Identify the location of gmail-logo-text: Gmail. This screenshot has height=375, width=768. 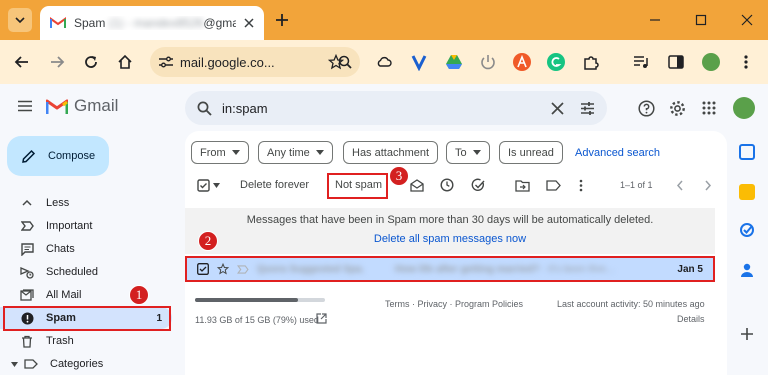
(96, 105).